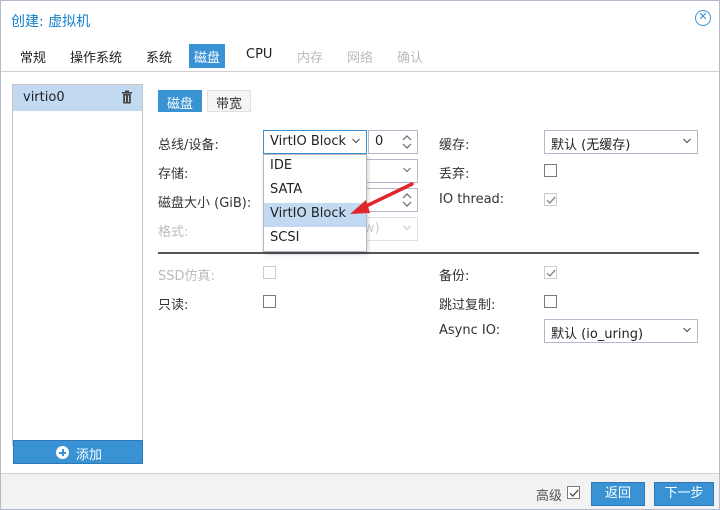 This screenshot has width=720, height=510. Describe the element at coordinates (315, 167) in the screenshot. I see `dropdown-option-ide: IDE` at that location.